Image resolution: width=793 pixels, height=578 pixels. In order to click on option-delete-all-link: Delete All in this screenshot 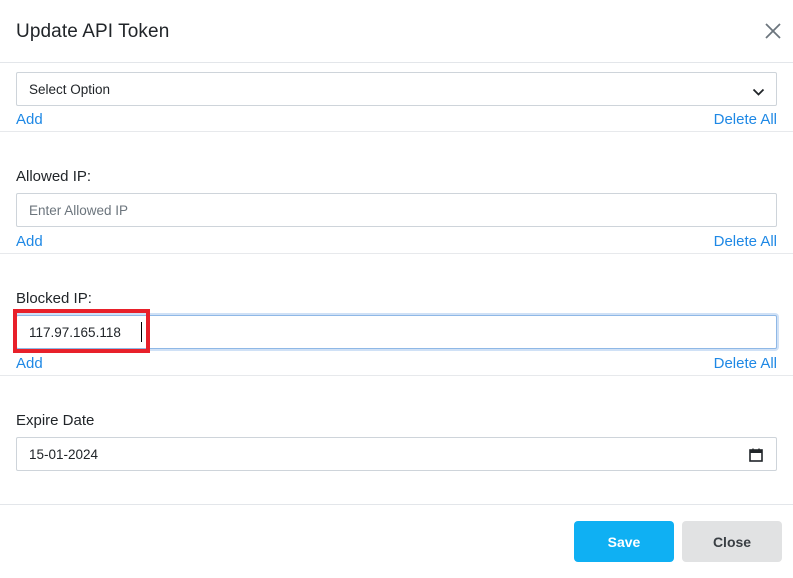, I will do `click(733, 119)`.